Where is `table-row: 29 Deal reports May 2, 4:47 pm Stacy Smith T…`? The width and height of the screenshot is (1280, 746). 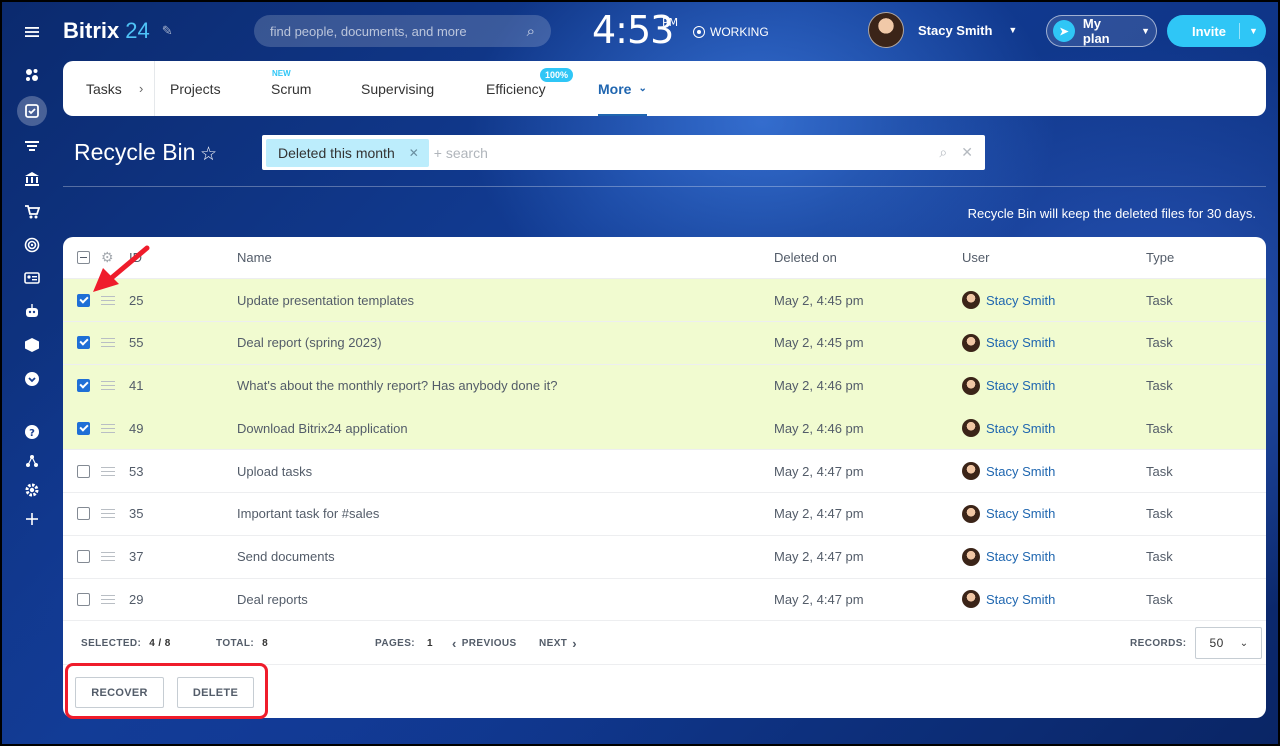 table-row: 29 Deal reports May 2, 4:47 pm Stacy Smith T… is located at coordinates (664, 600).